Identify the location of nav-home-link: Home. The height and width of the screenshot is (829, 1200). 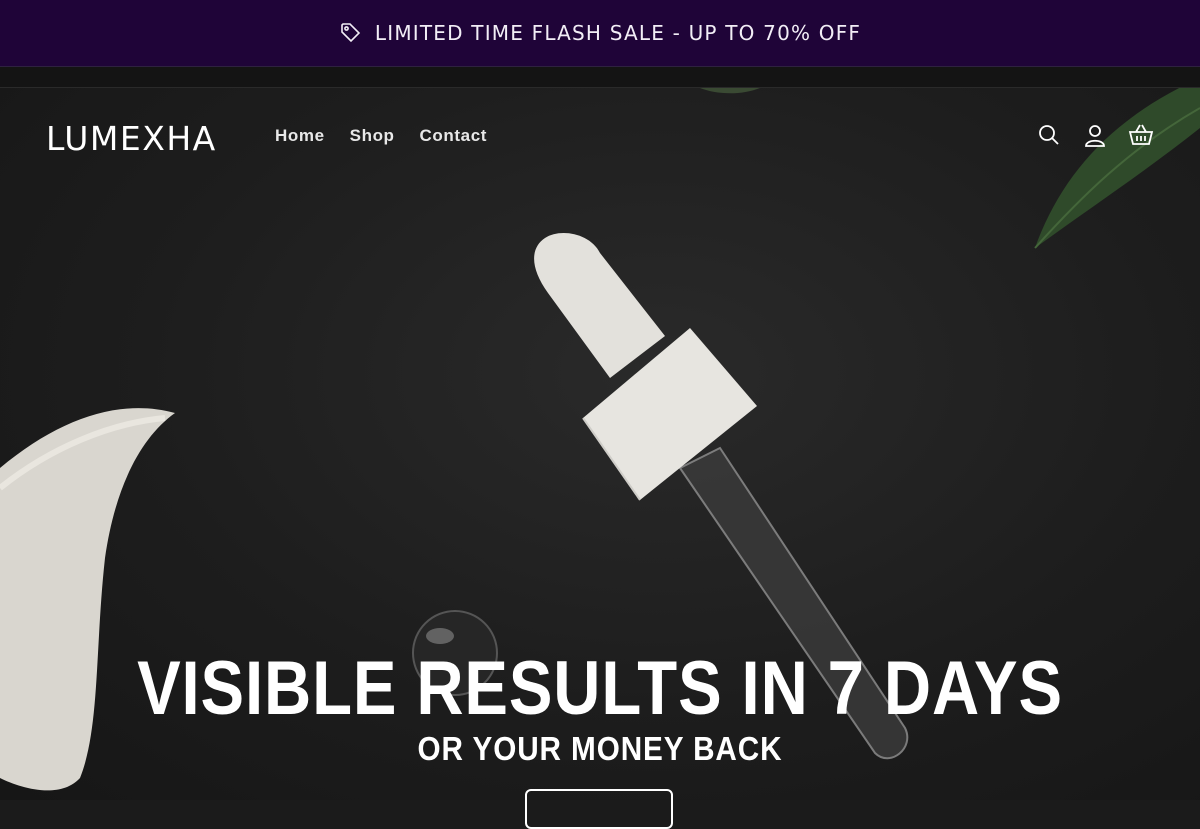
(300, 136).